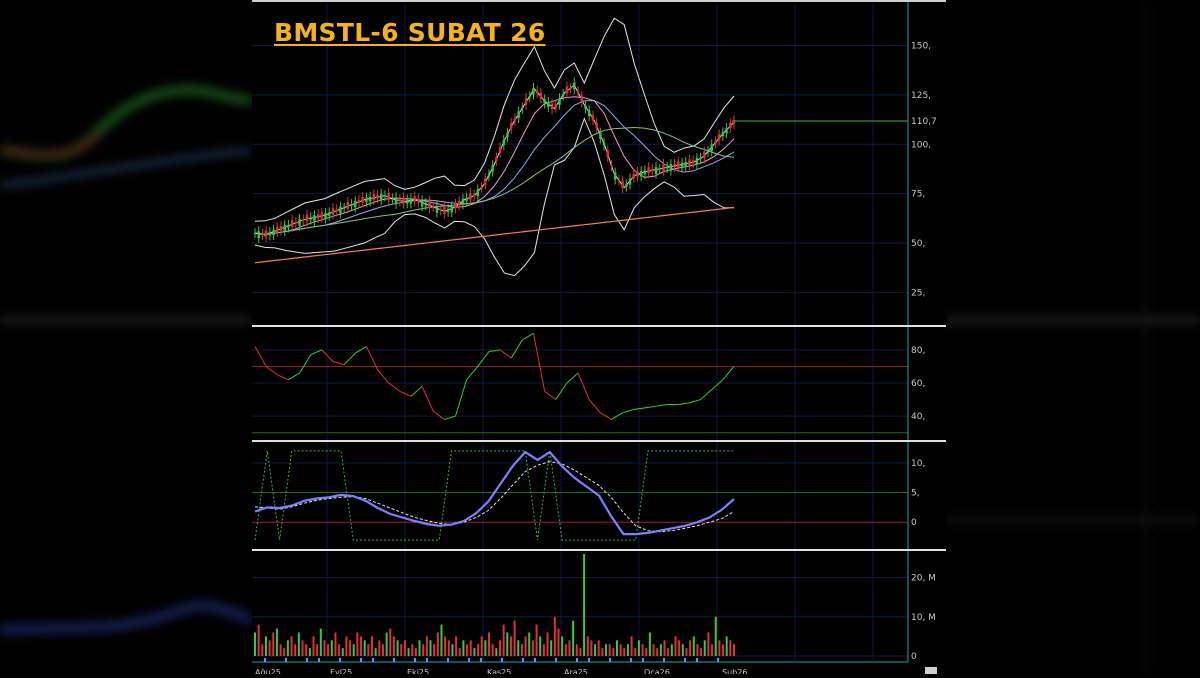 This screenshot has height=678, width=1200. What do you see at coordinates (918, 417) in the screenshot?
I see `y-tick-label: 40,` at bounding box center [918, 417].